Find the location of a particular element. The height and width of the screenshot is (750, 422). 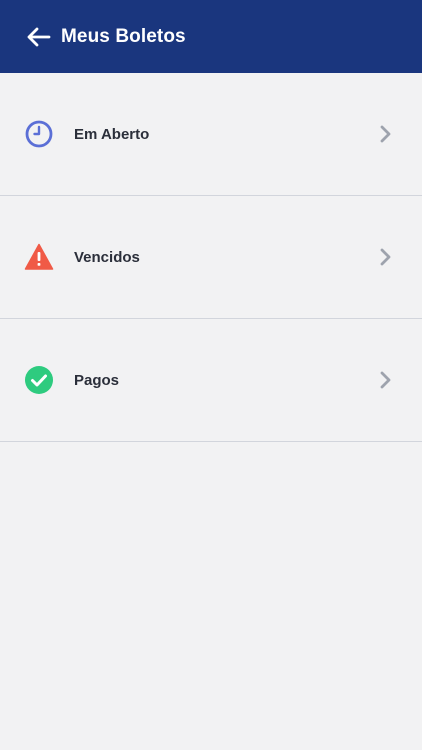

warning-icon is located at coordinates (39, 257).